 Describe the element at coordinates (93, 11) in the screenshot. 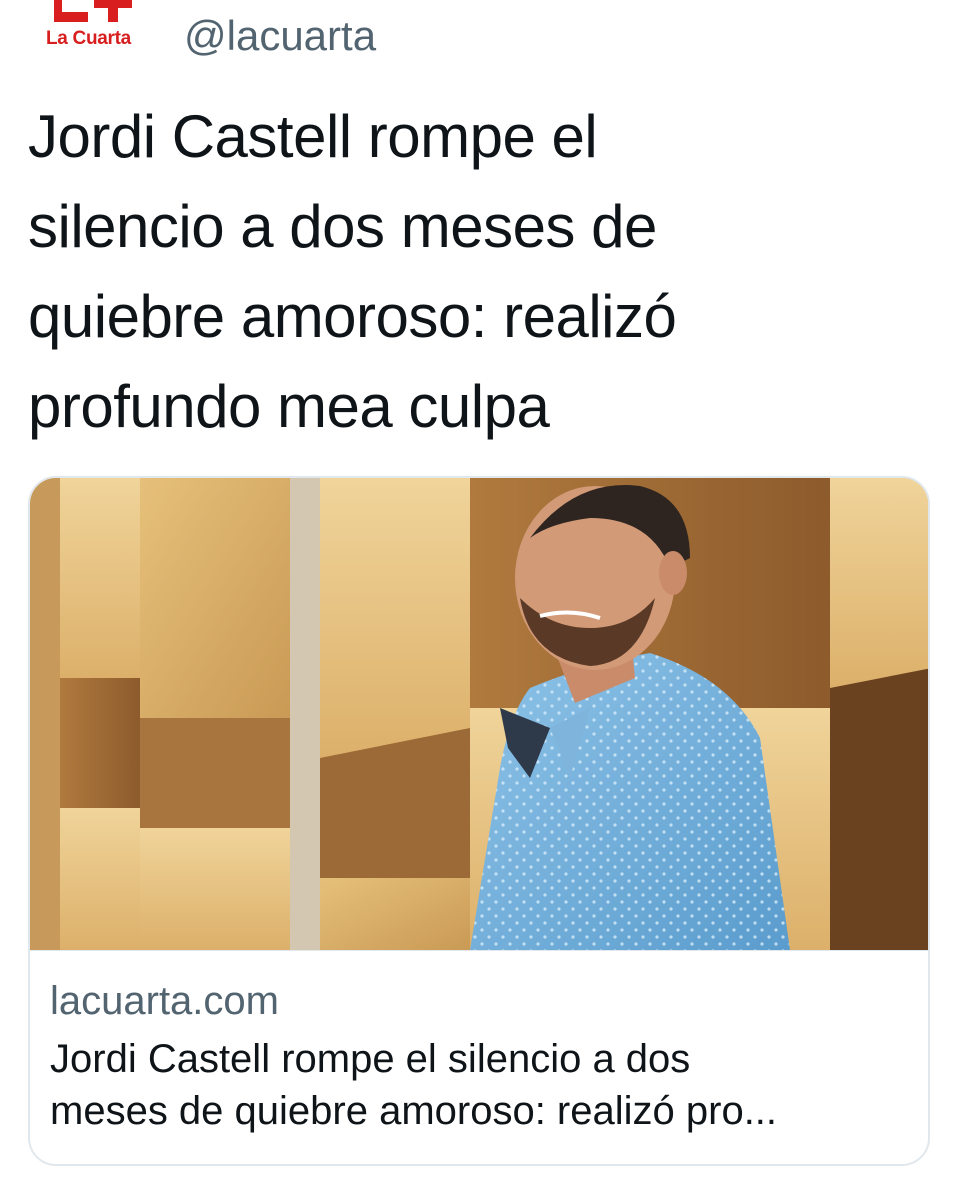

I see `logo-mark-icon` at that location.